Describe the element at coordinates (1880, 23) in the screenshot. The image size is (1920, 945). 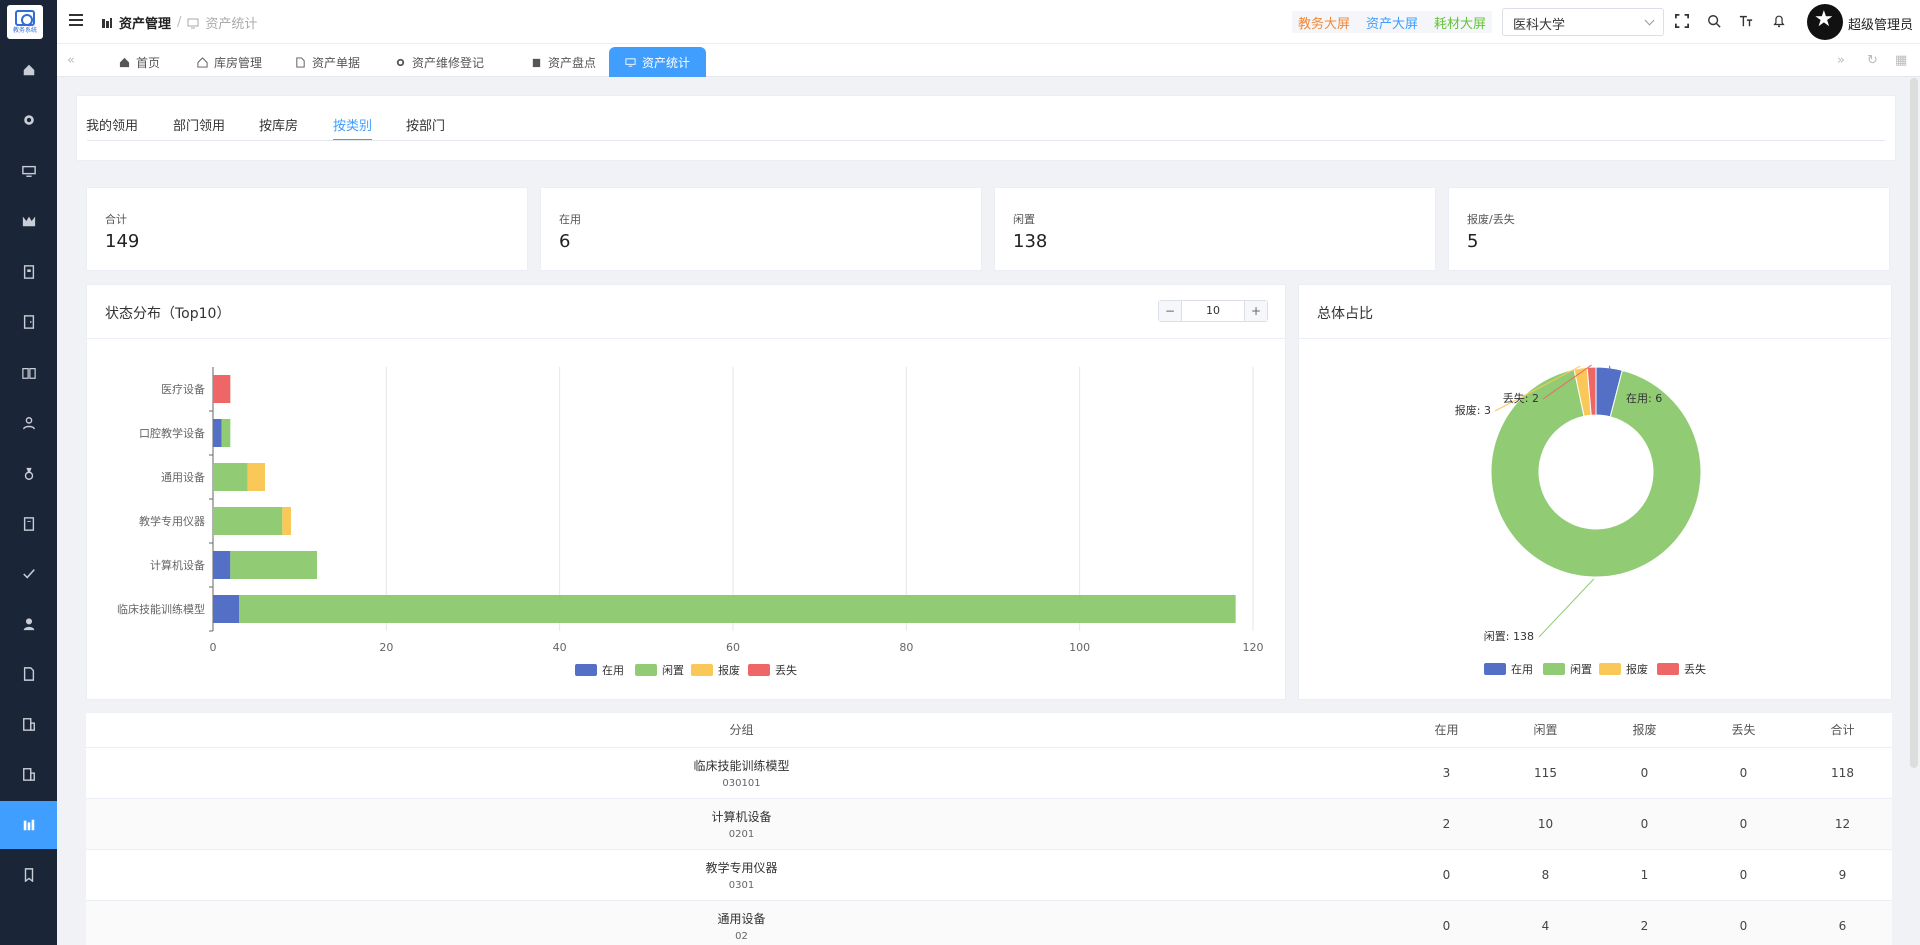
I see `user-name: 超级管理员` at that location.